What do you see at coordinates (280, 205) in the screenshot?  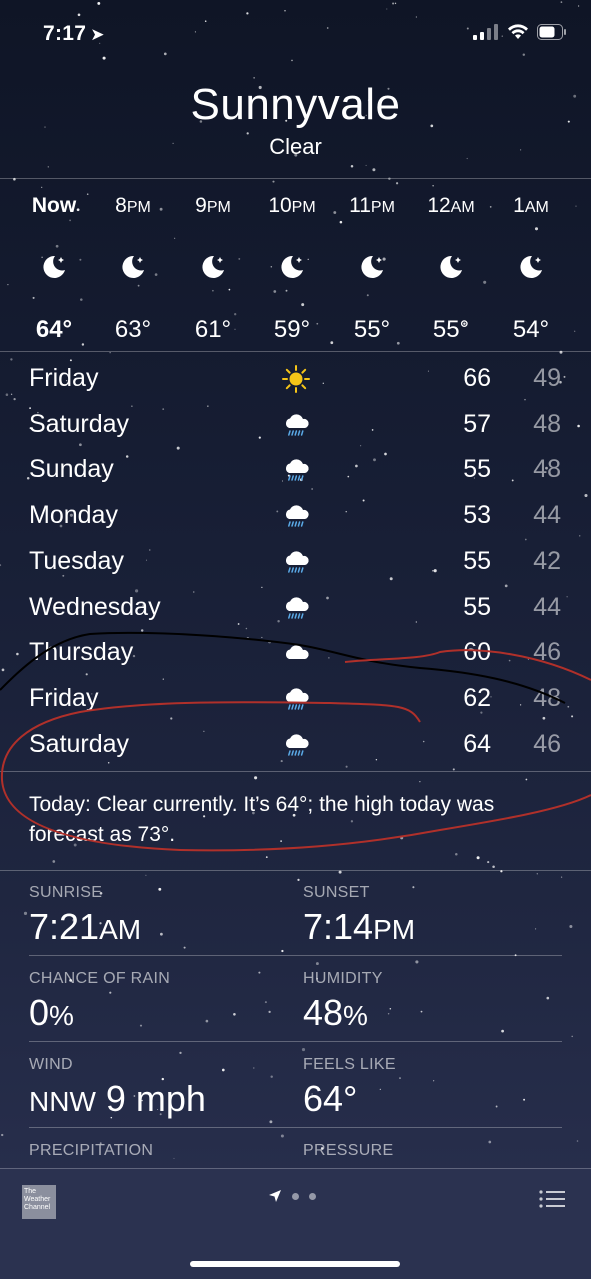 I see `hour-time: 10` at bounding box center [280, 205].